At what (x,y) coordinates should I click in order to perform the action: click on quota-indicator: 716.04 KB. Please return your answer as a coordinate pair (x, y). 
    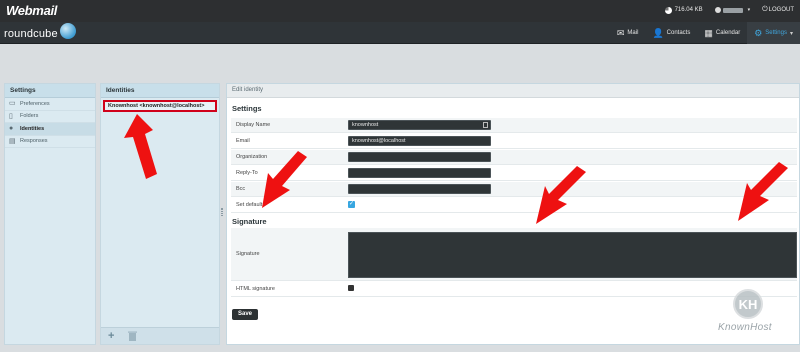
    Looking at the image, I should click on (683, 10).